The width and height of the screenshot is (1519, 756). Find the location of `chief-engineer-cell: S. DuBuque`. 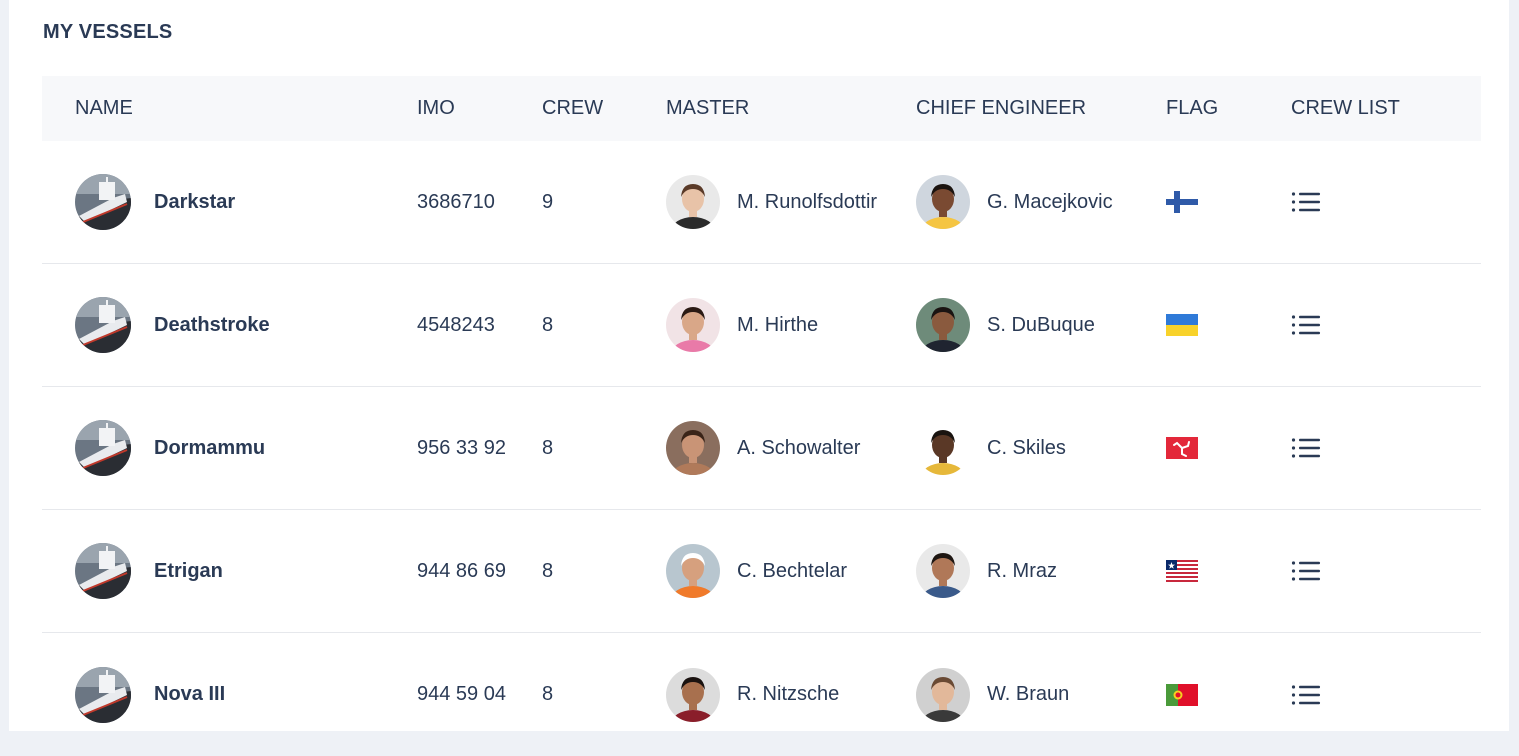

chief-engineer-cell: S. DuBuque is located at coordinates (1041, 325).